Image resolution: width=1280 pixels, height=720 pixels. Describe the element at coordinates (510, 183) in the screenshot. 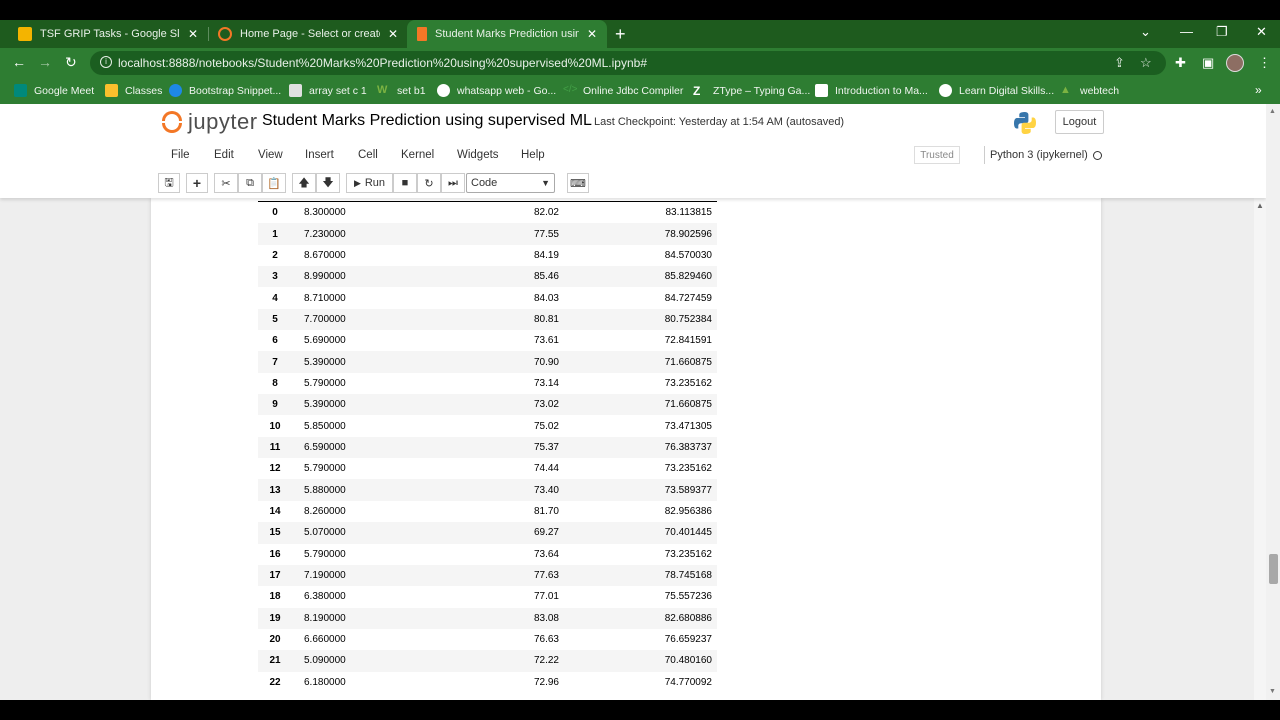

I see `cell-type-select: Code ▼` at that location.